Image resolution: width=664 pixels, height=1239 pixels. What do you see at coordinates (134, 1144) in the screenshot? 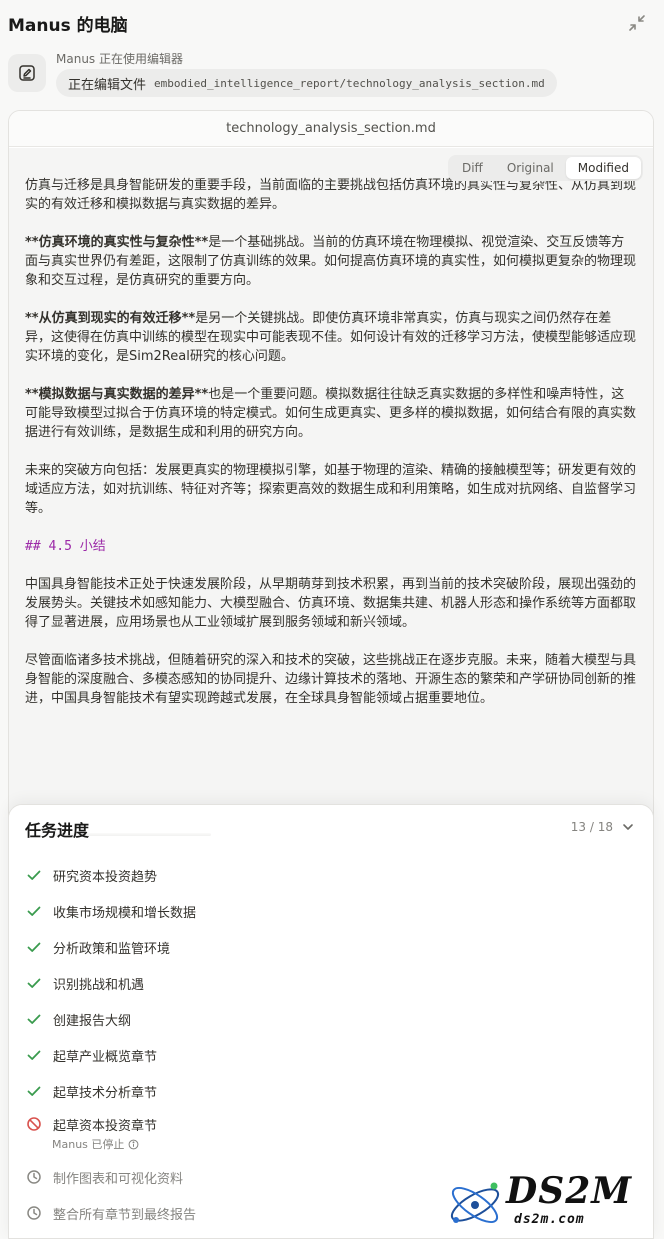
I see `info-icon` at bounding box center [134, 1144].